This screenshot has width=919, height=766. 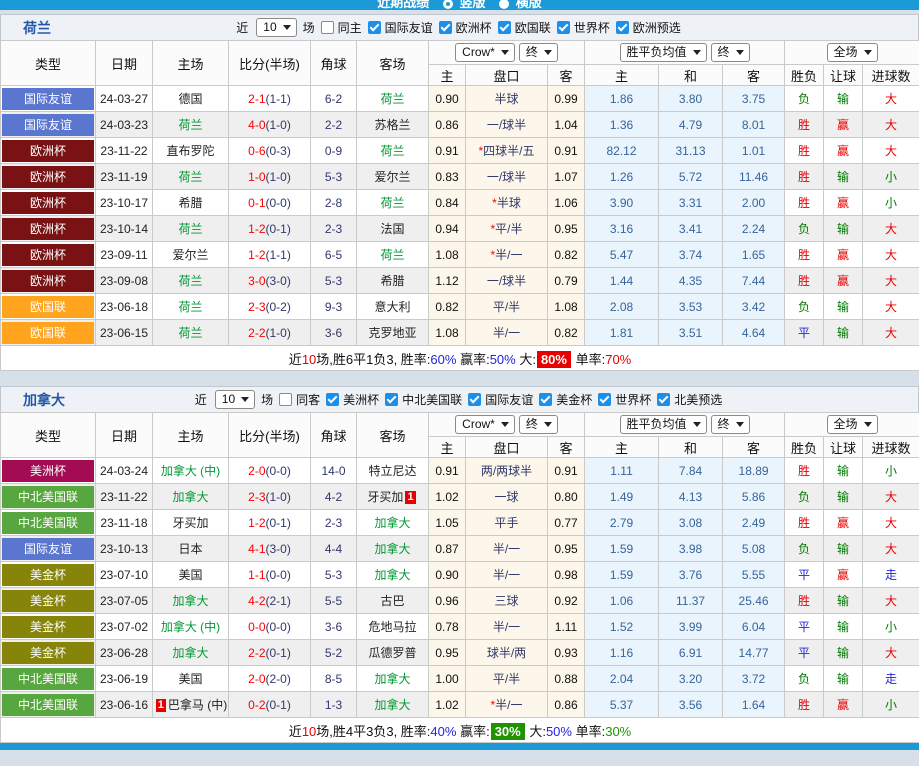 What do you see at coordinates (410, 498) in the screenshot?
I see `red-card-badge: 1` at bounding box center [410, 498].